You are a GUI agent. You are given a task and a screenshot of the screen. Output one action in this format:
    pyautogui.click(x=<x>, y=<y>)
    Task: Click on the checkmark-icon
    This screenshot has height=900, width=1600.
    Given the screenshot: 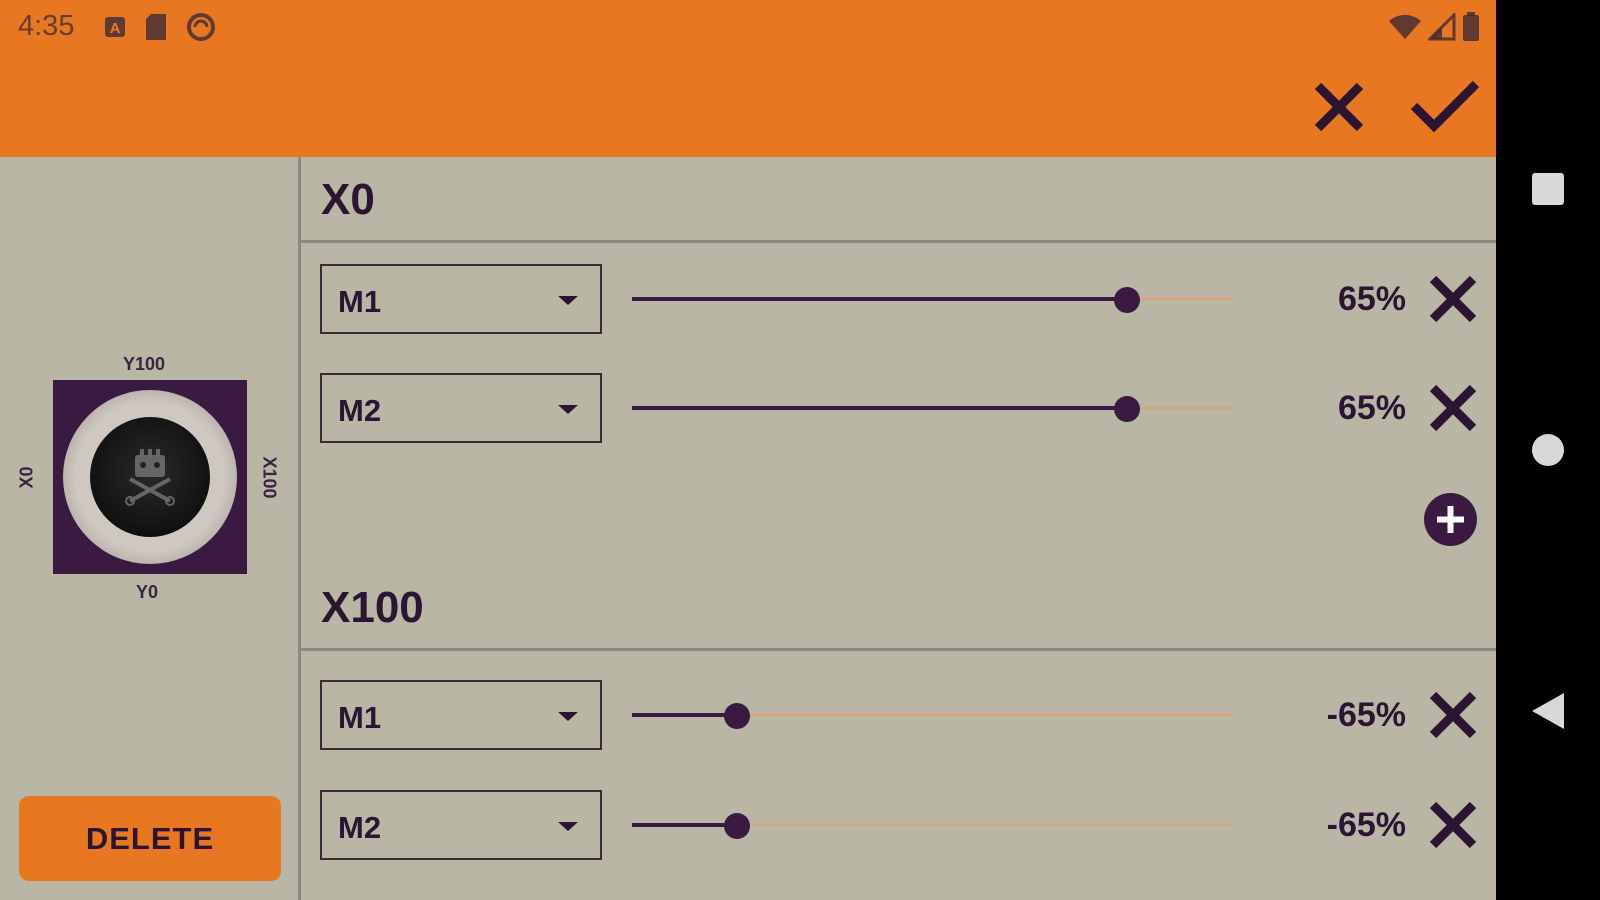 What is the action you would take?
    pyautogui.click(x=1445, y=106)
    